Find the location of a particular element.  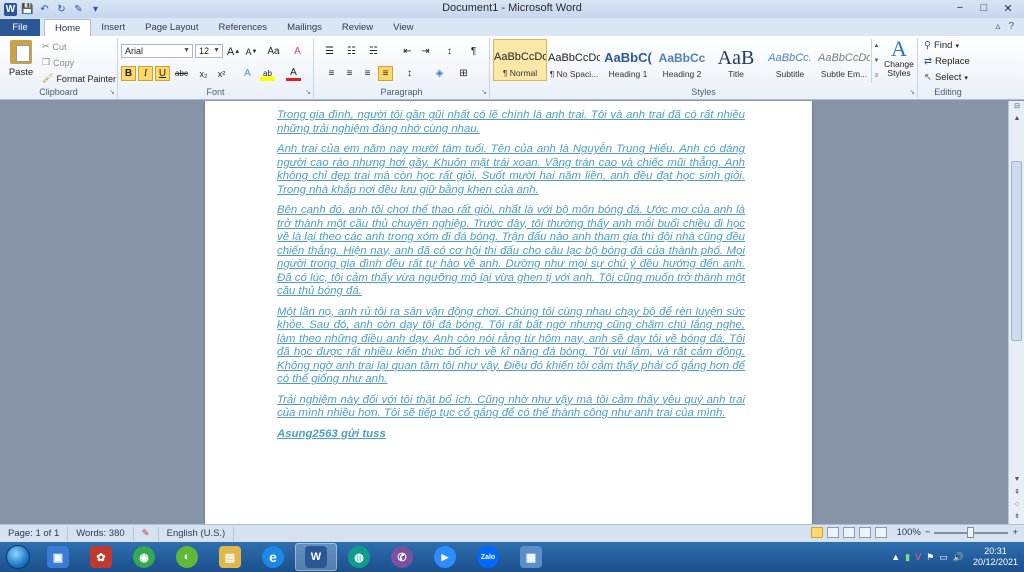

superscript-button: x² is located at coordinates (221, 73).